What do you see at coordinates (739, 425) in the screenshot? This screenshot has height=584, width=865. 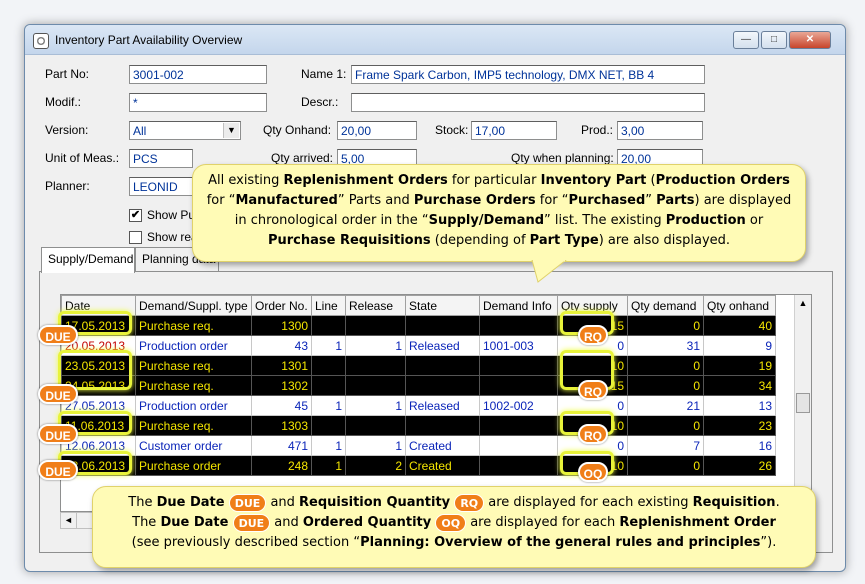 I see `cell-onhand: 23` at bounding box center [739, 425].